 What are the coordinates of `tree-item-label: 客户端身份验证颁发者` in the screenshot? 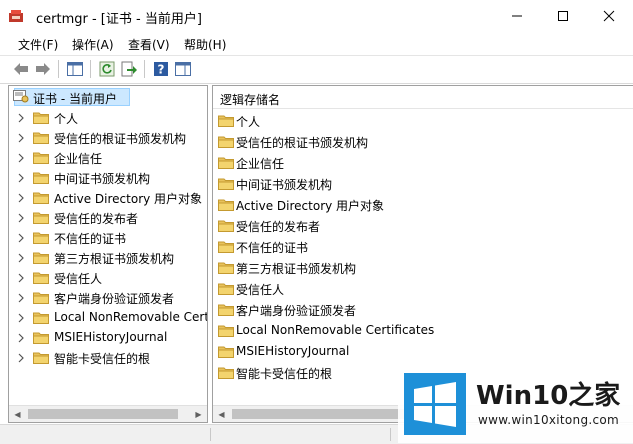 It's located at (114, 299).